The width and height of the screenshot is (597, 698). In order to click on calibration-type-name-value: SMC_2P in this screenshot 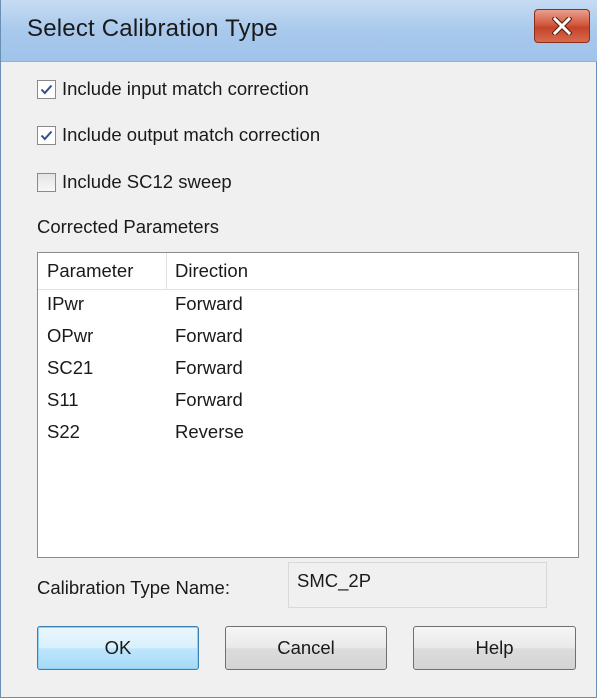, I will do `click(334, 580)`.